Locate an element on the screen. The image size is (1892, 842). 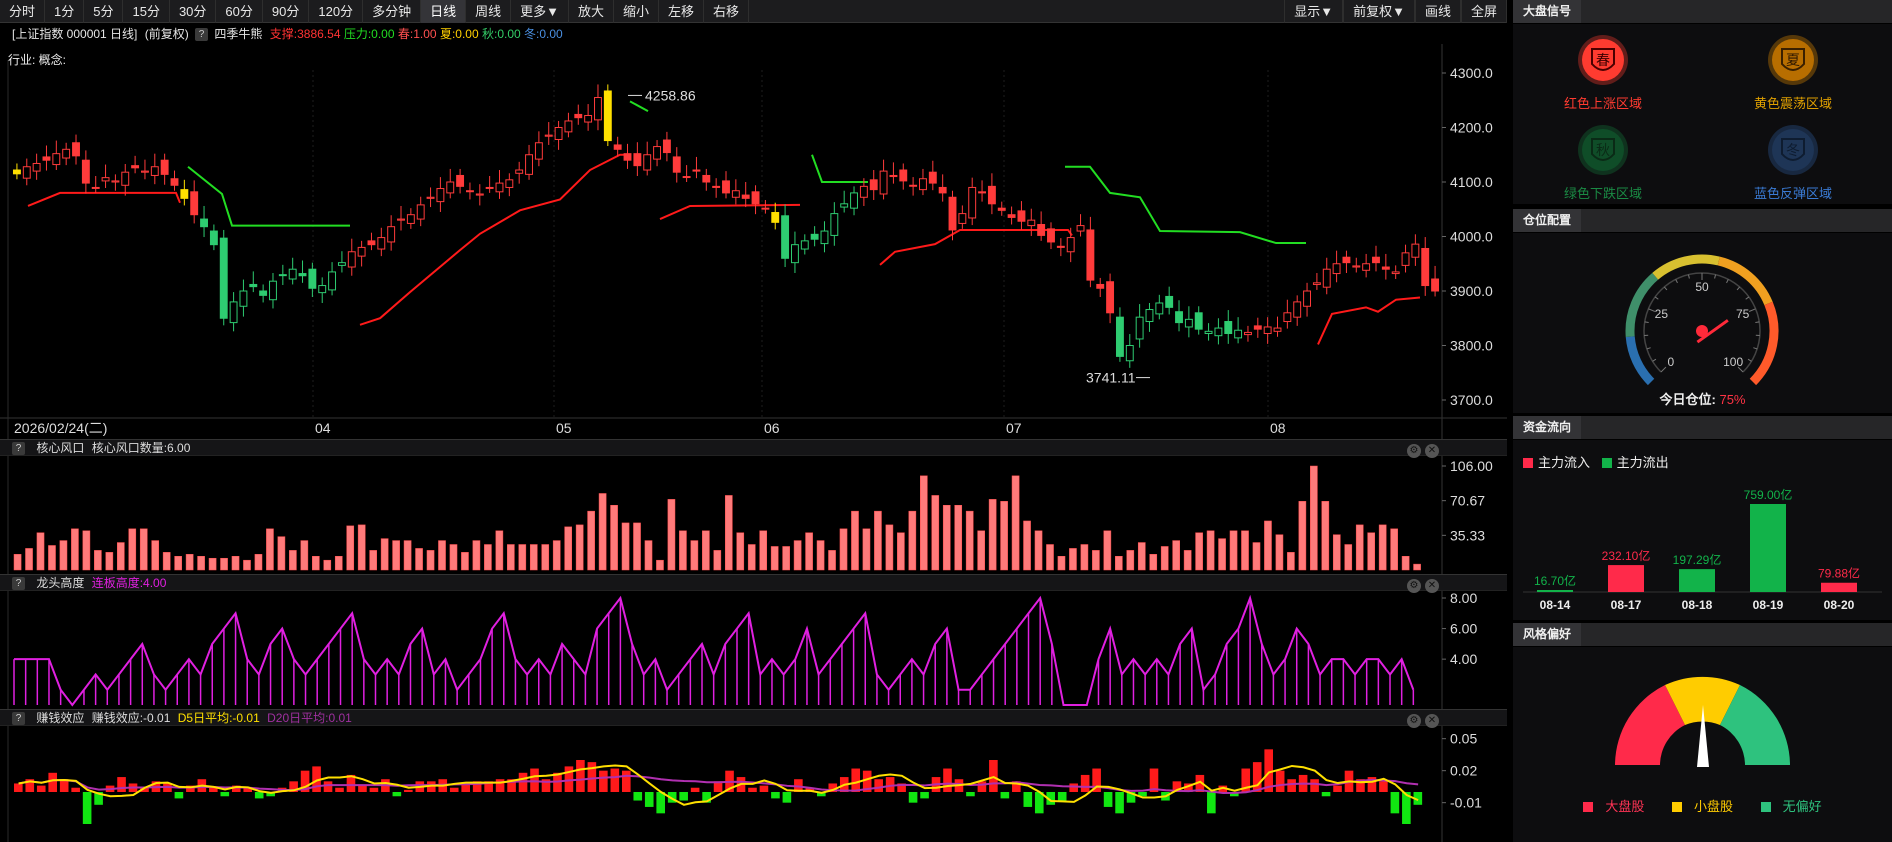
period-tab-8: 多分钟 is located at coordinates (392, 11).